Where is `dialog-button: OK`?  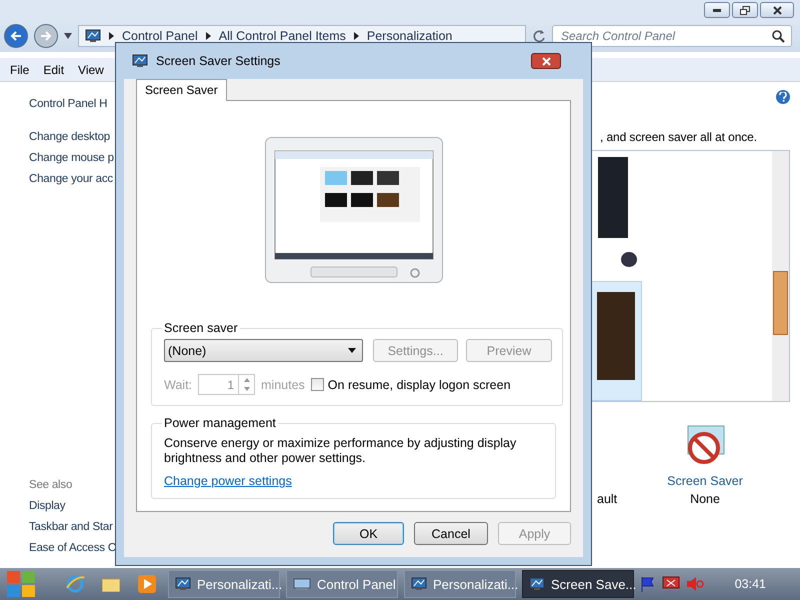
dialog-button: OK is located at coordinates (368, 533).